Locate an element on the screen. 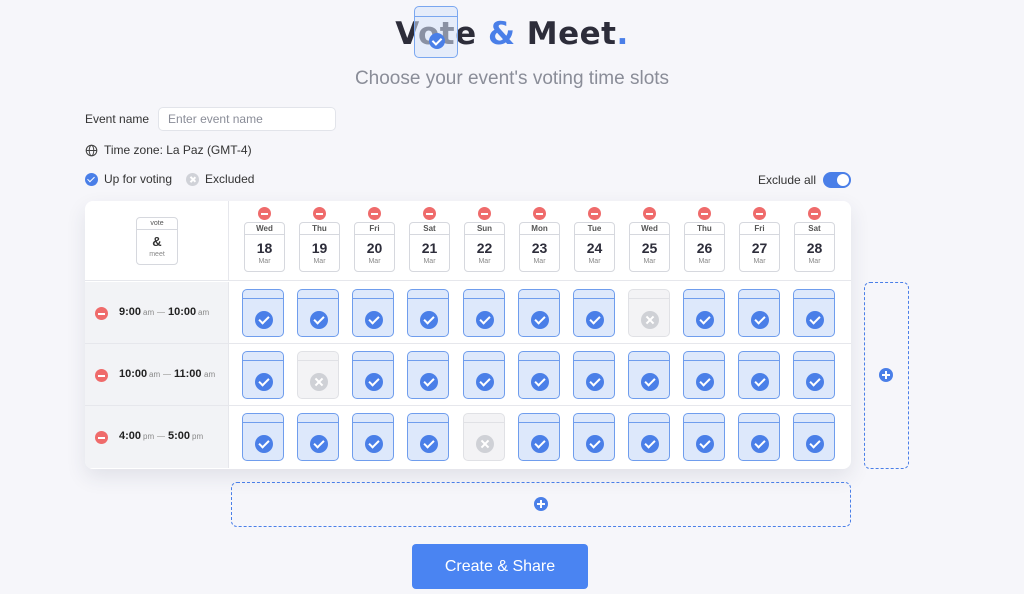 This screenshot has width=1024, height=594. event-name-input is located at coordinates (247, 119).